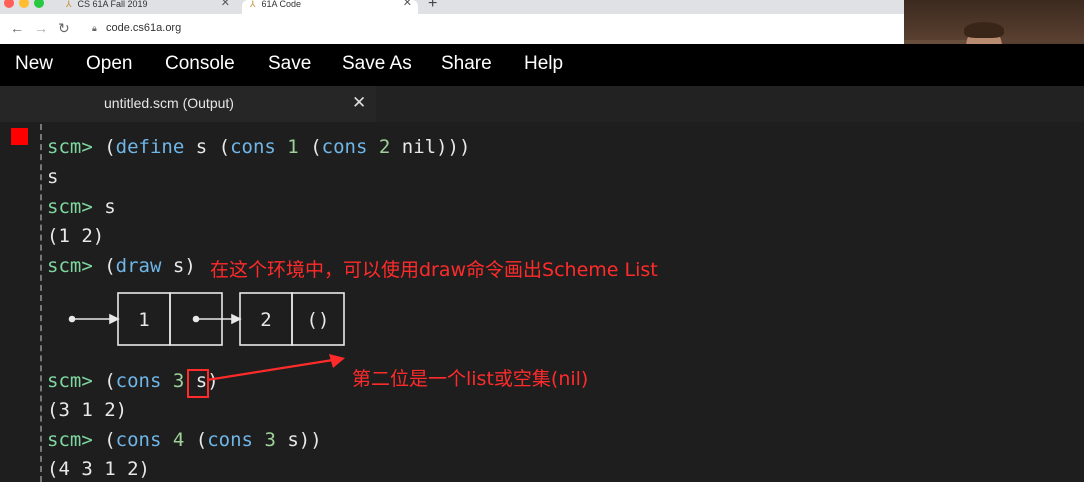  What do you see at coordinates (275, 368) in the screenshot?
I see `annotation-arrow` at bounding box center [275, 368].